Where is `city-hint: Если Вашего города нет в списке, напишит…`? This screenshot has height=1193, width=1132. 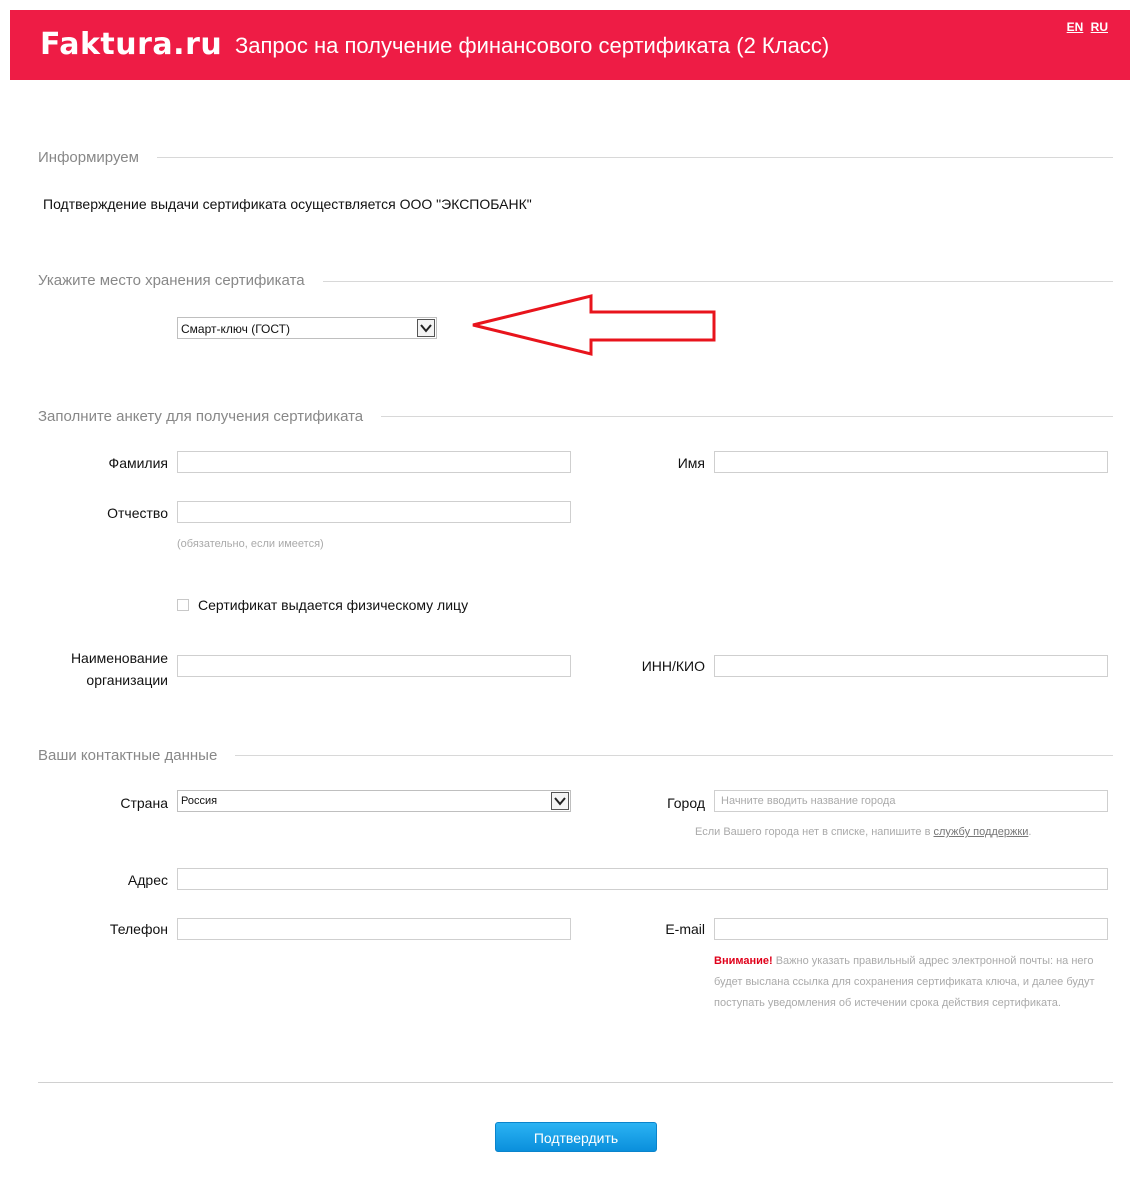
city-hint: Если Вашего города нет в списке, напишит… is located at coordinates (863, 832).